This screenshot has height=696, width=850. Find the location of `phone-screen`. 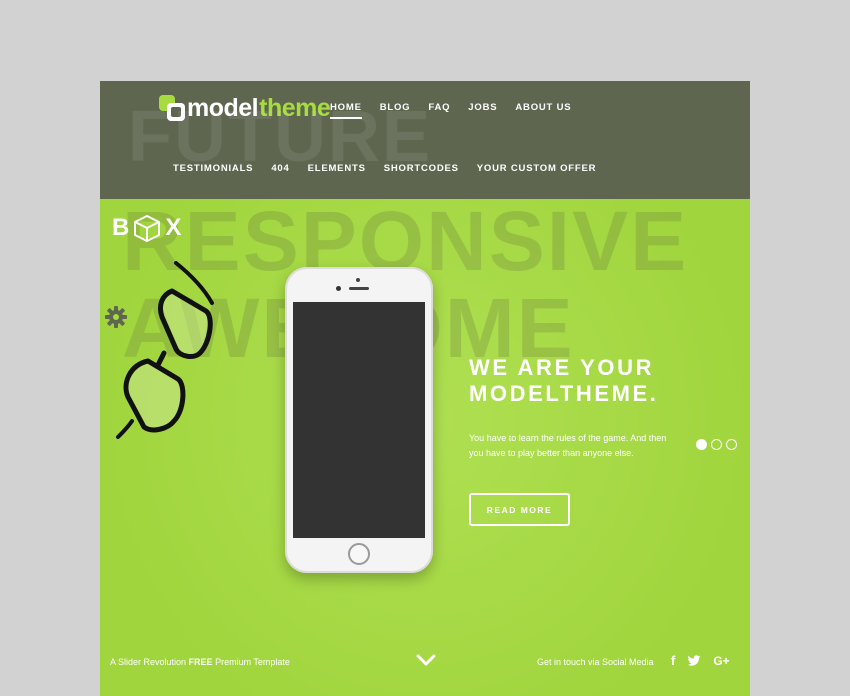

phone-screen is located at coordinates (359, 420).